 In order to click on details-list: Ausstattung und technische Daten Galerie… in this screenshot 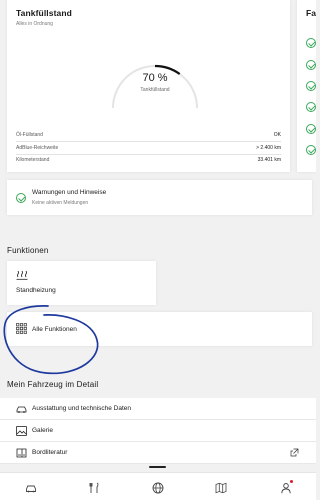, I will do `click(158, 431)`.